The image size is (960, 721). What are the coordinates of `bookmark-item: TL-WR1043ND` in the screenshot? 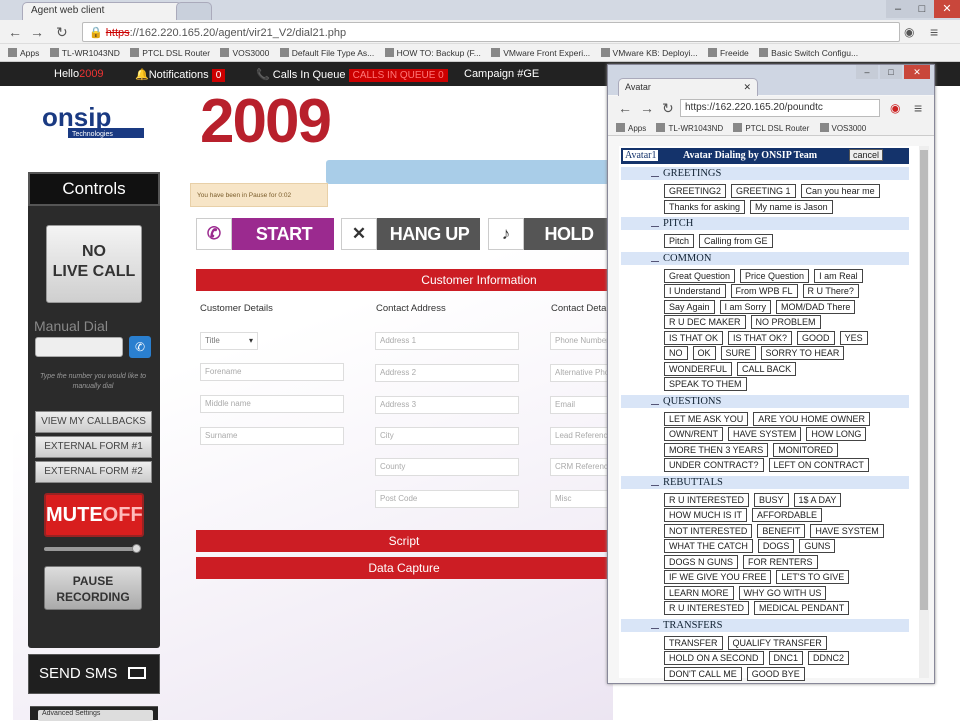 It's located at (689, 128).